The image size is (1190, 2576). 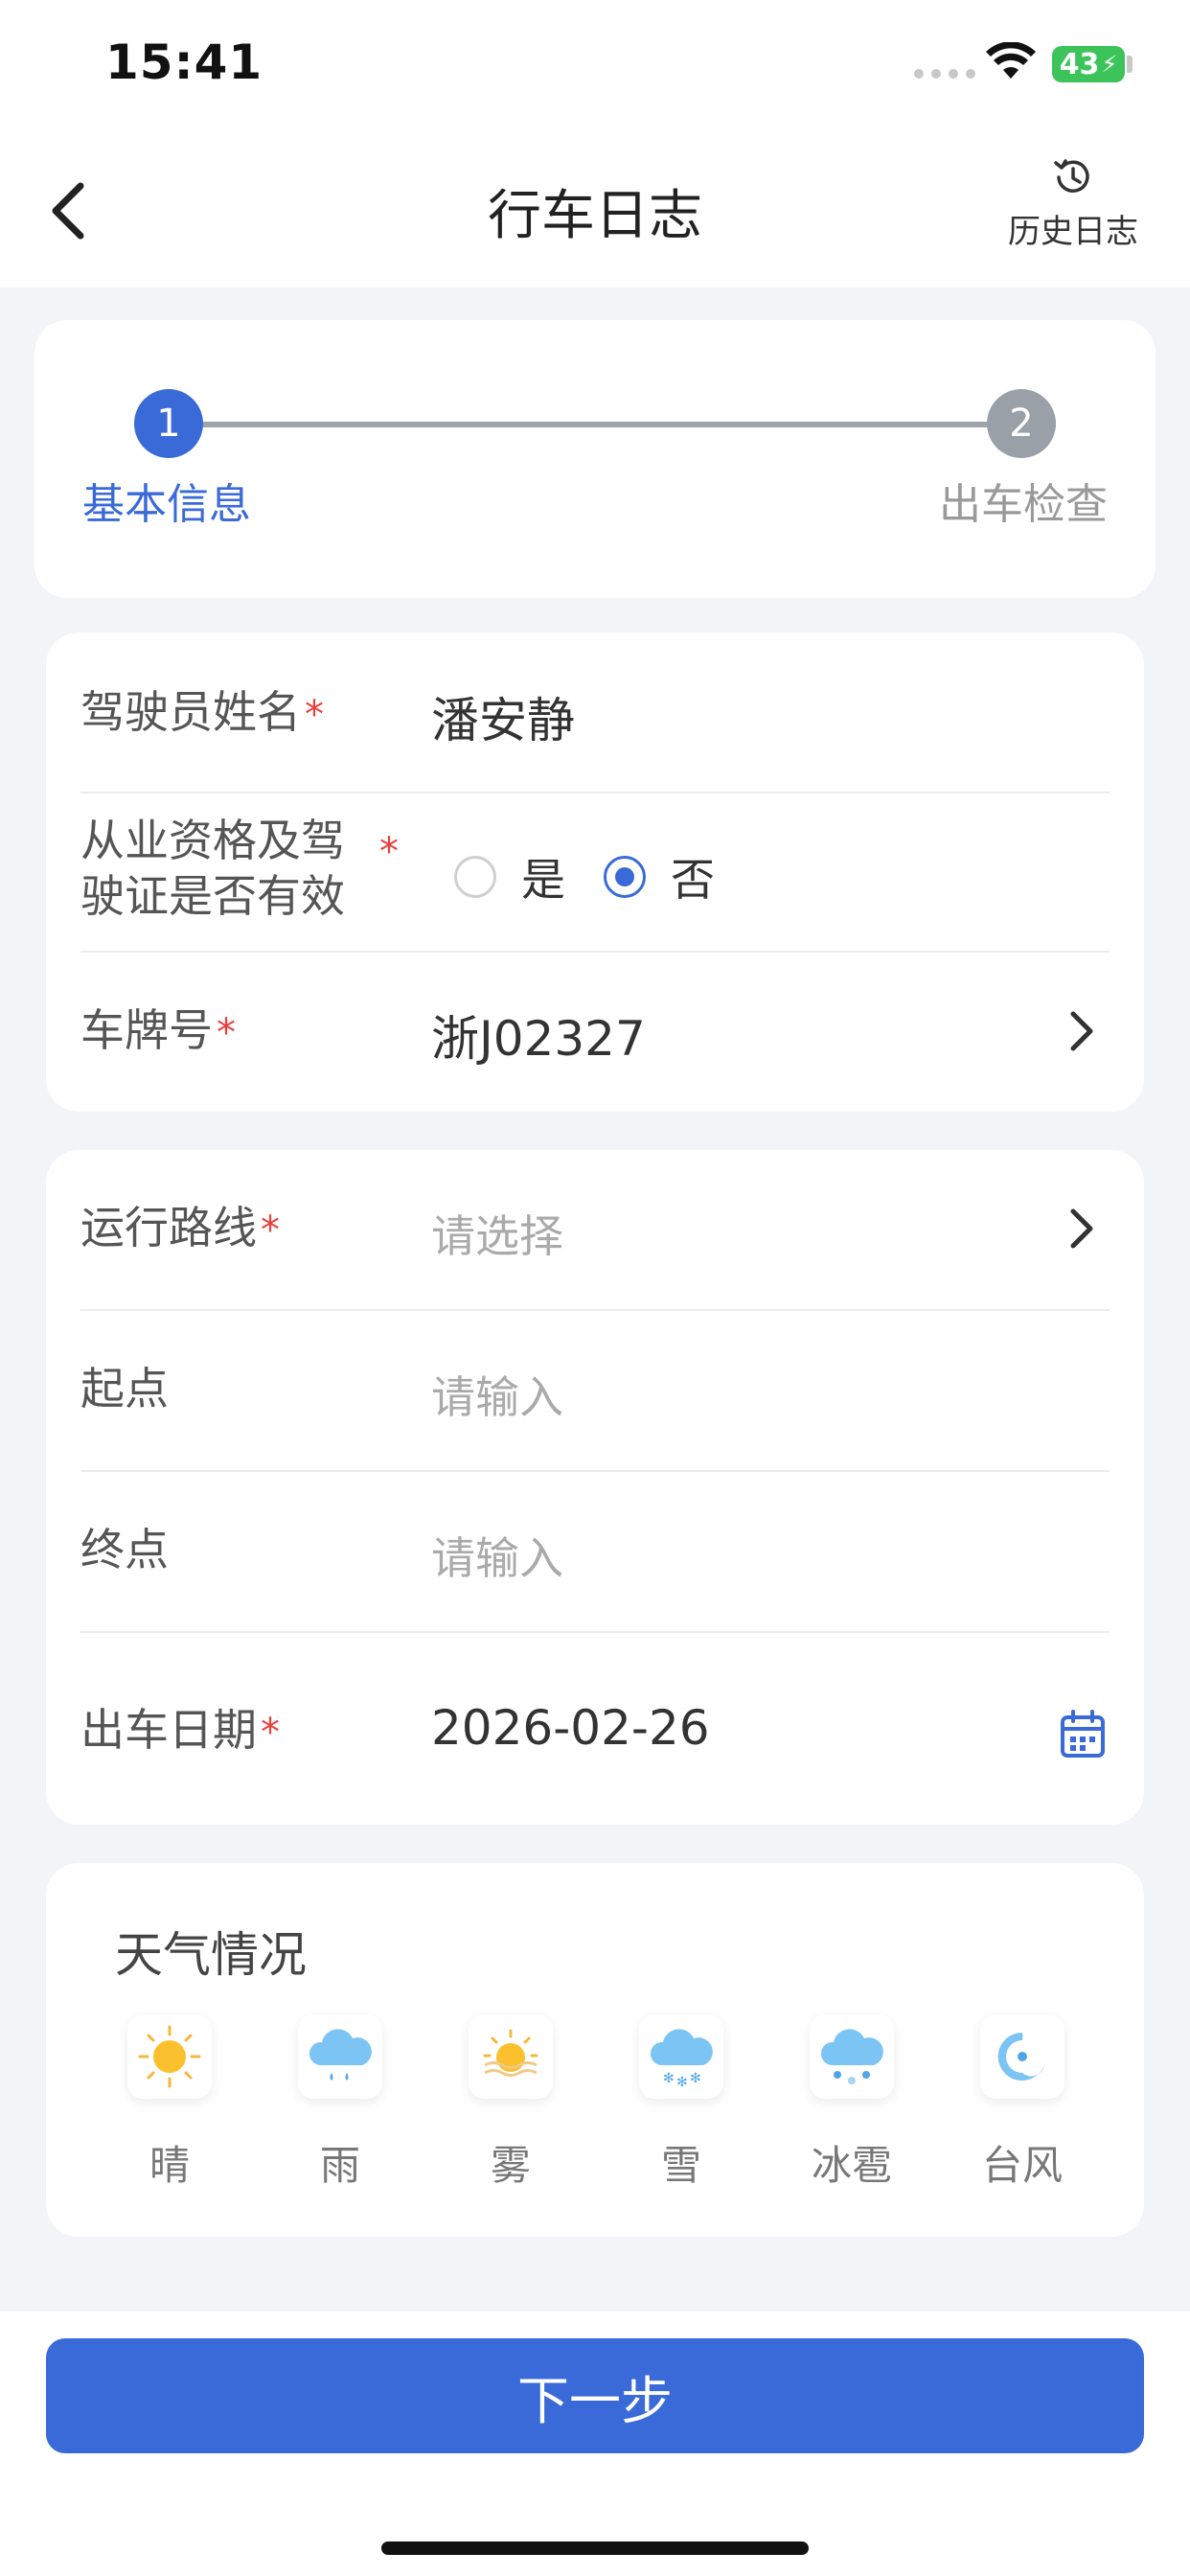 What do you see at coordinates (693, 876) in the screenshot?
I see `qualification-no-label: 否` at bounding box center [693, 876].